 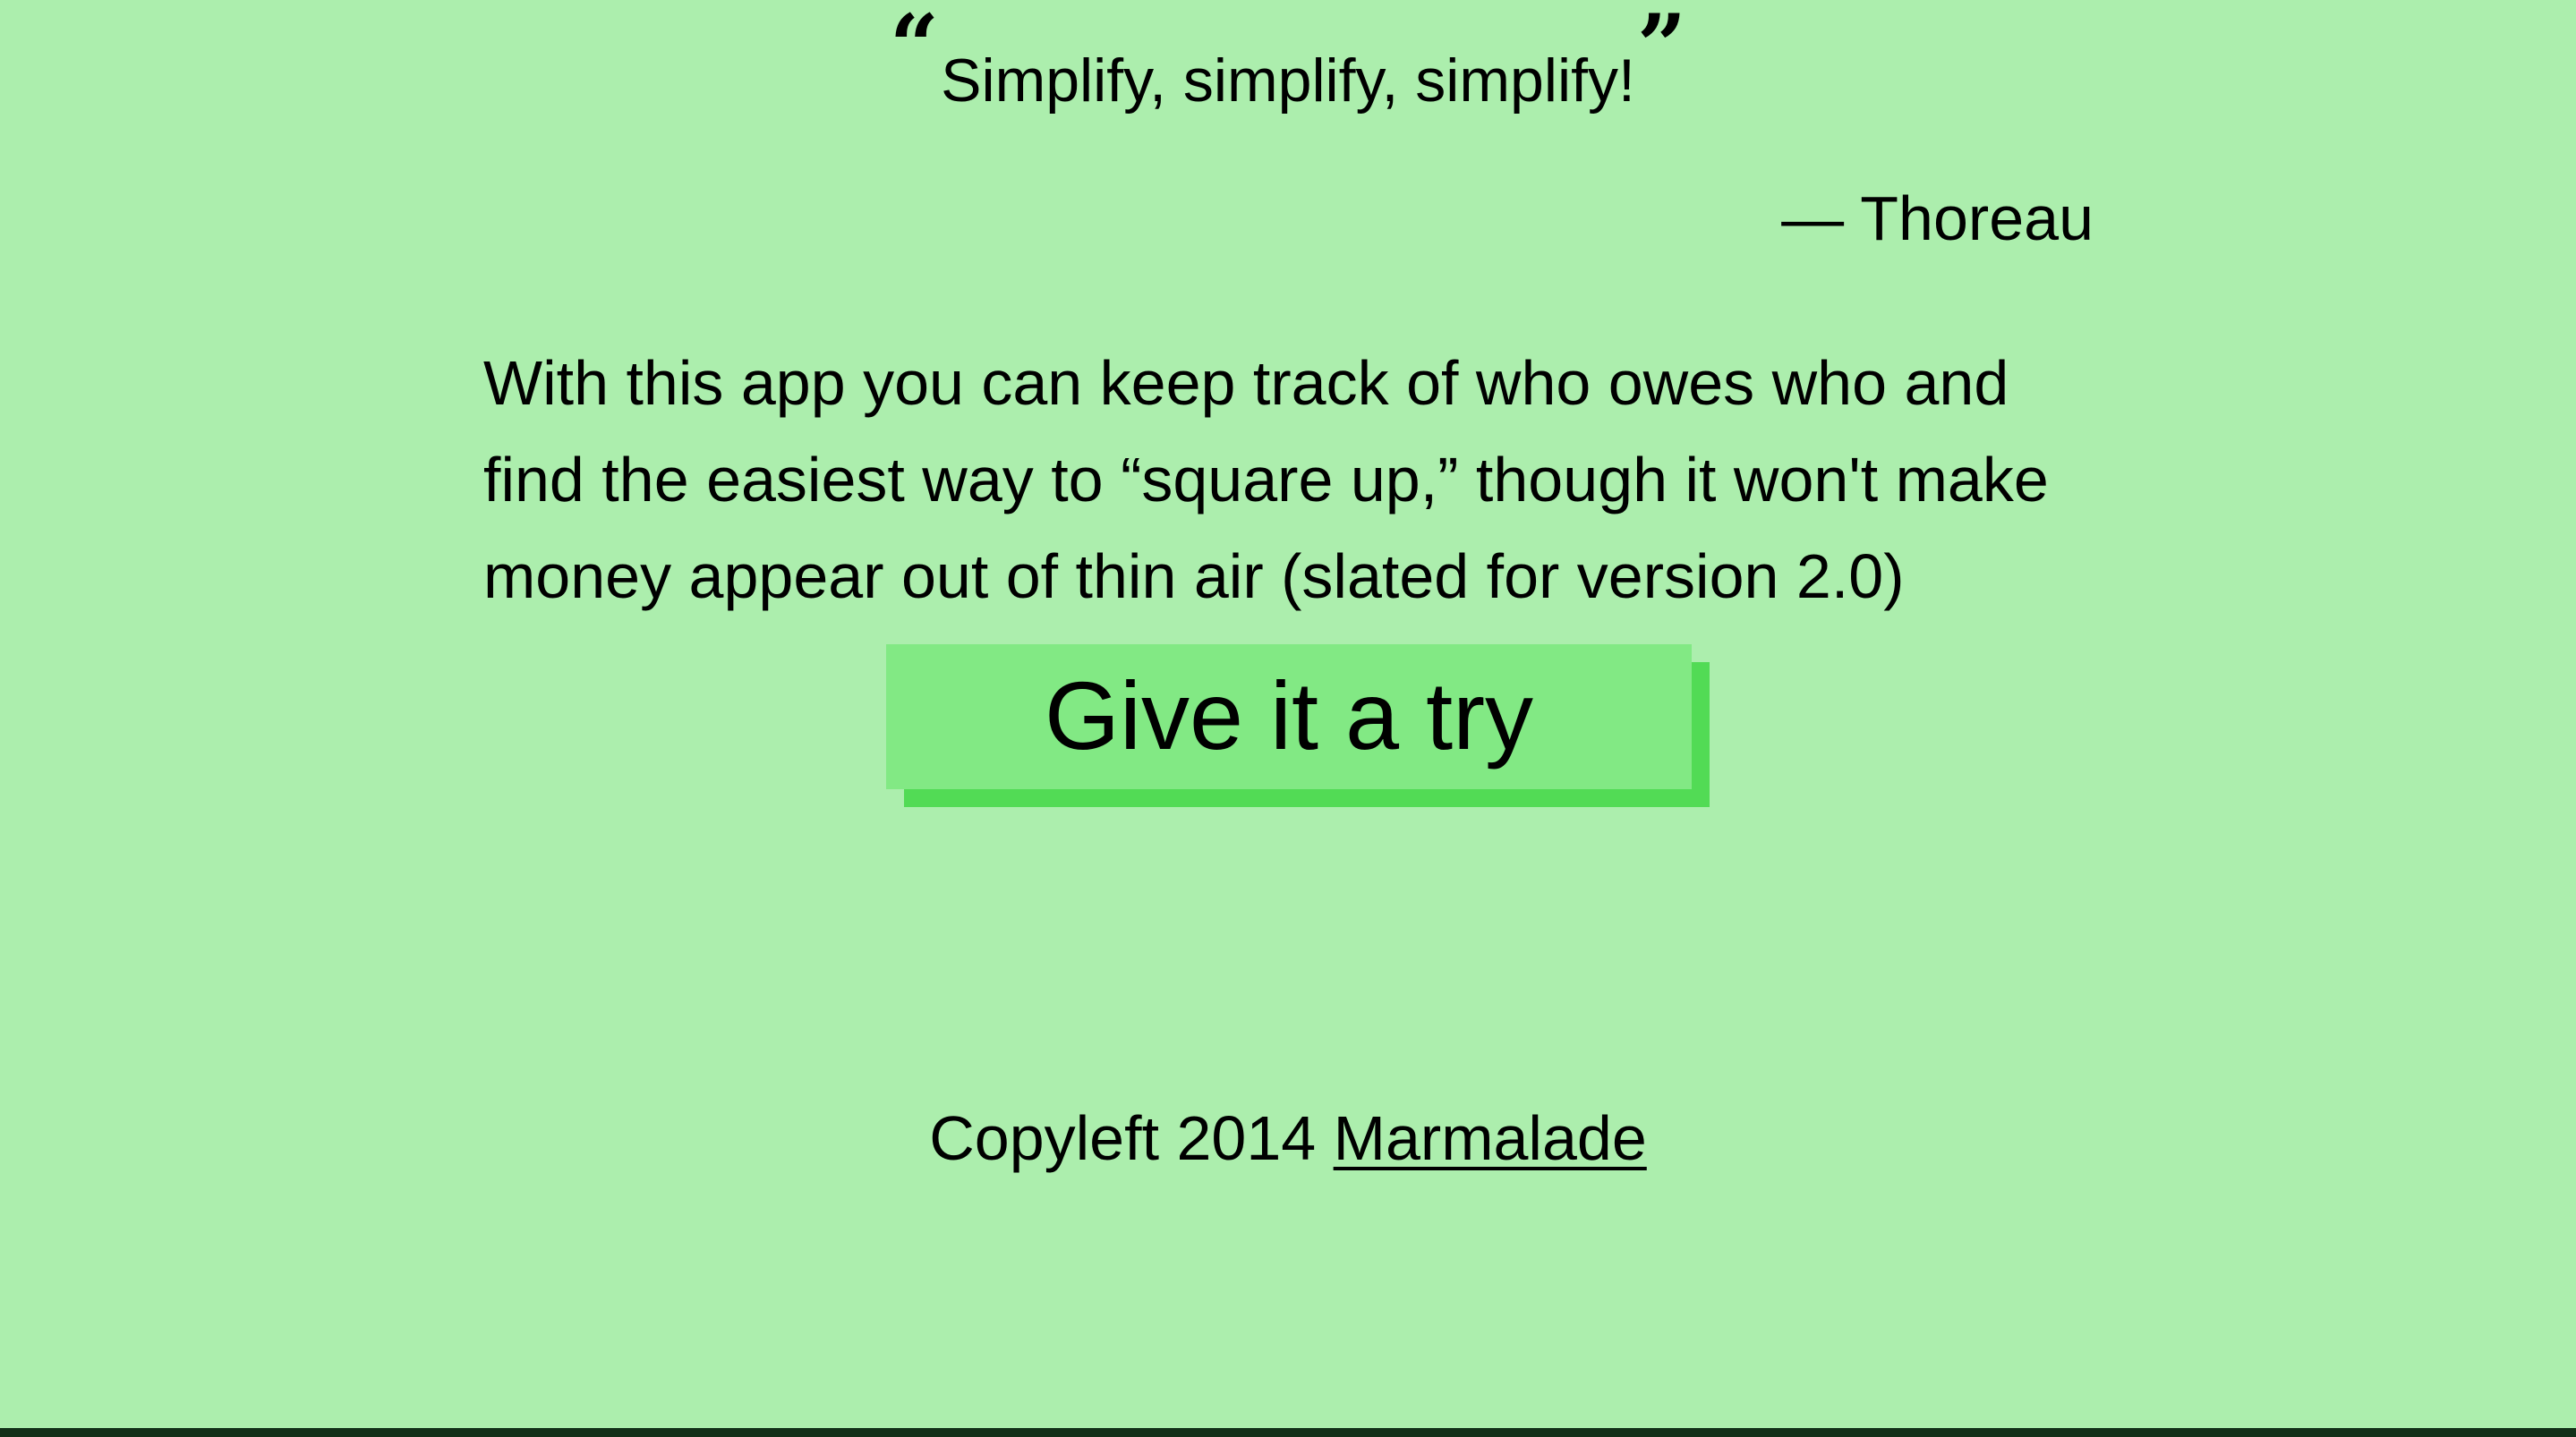 I want to click on quote: “Simplify, simplify, simplify!”, so click(x=1288, y=61).